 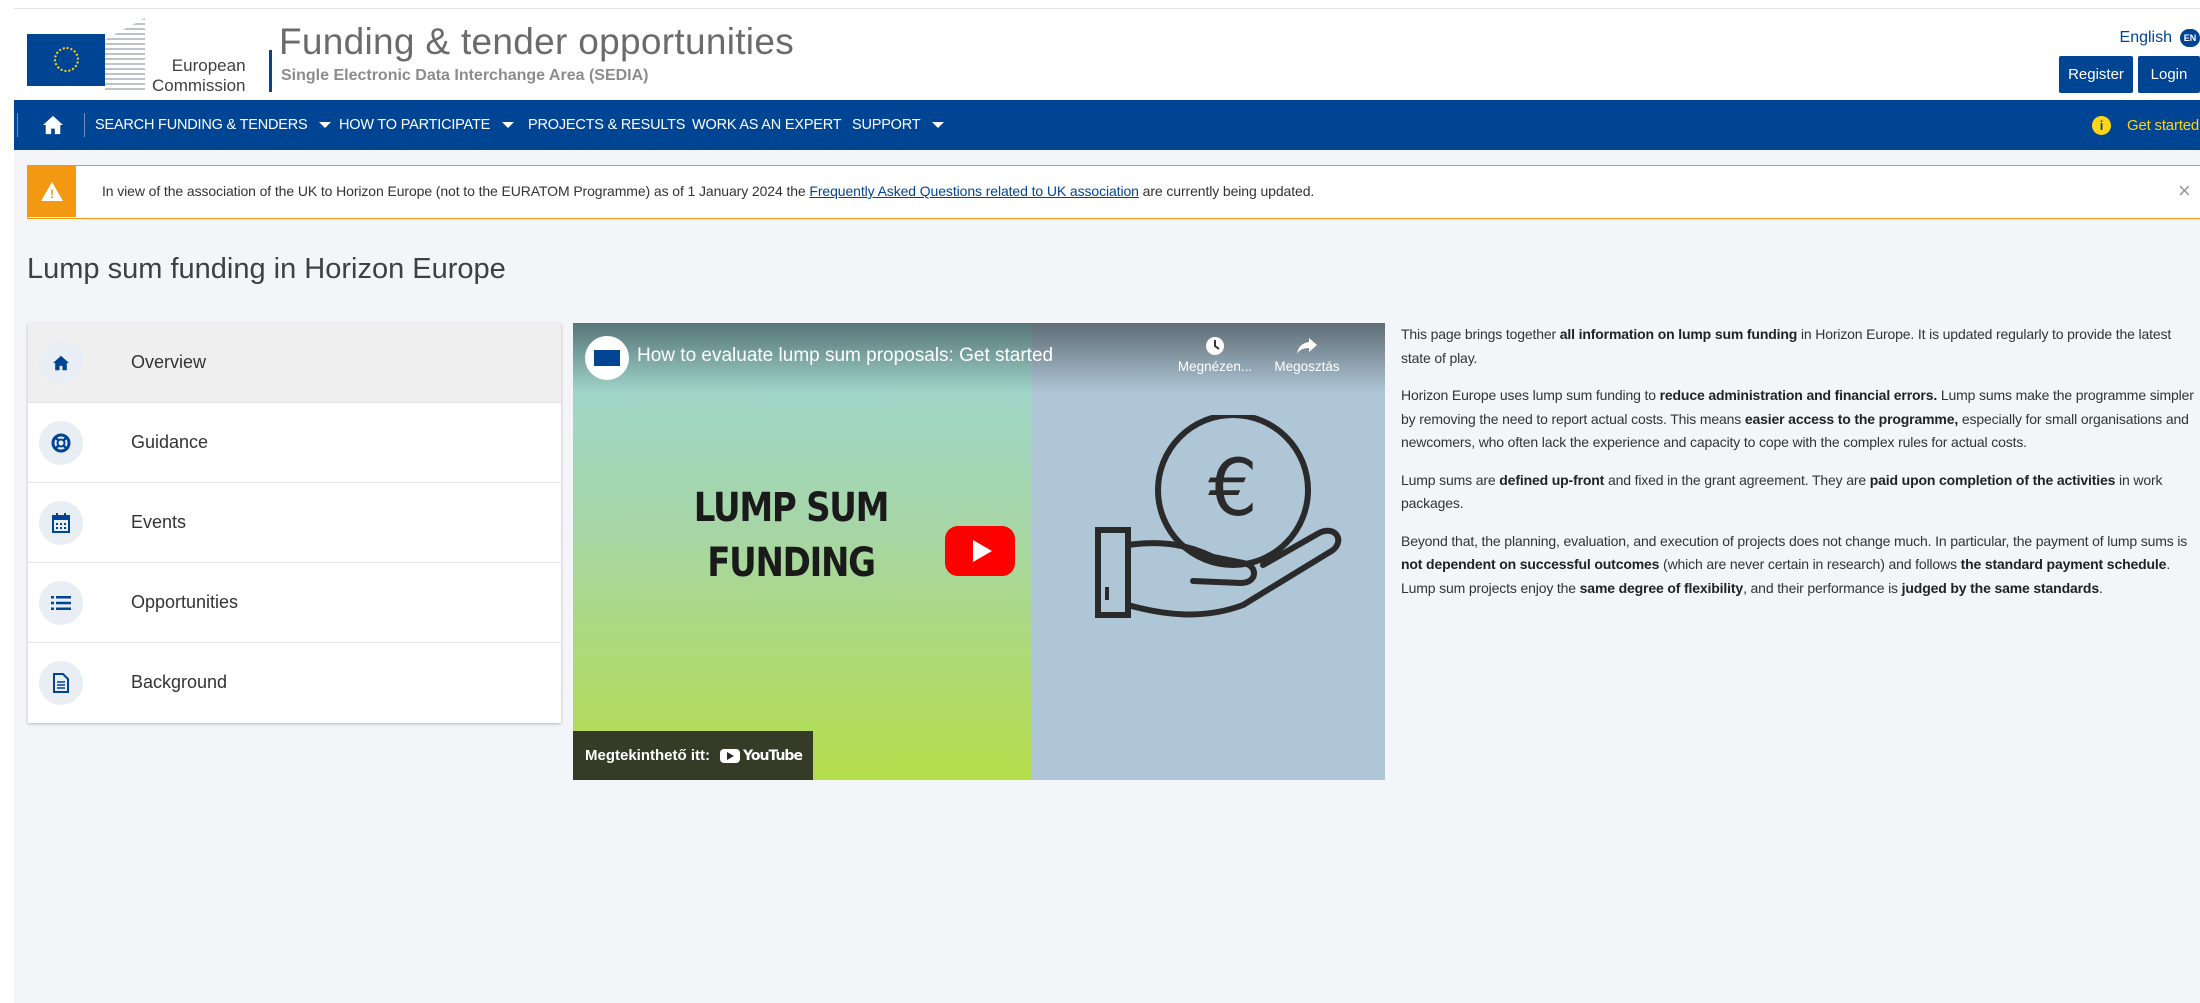 I want to click on language-label: English, so click(x=2145, y=37).